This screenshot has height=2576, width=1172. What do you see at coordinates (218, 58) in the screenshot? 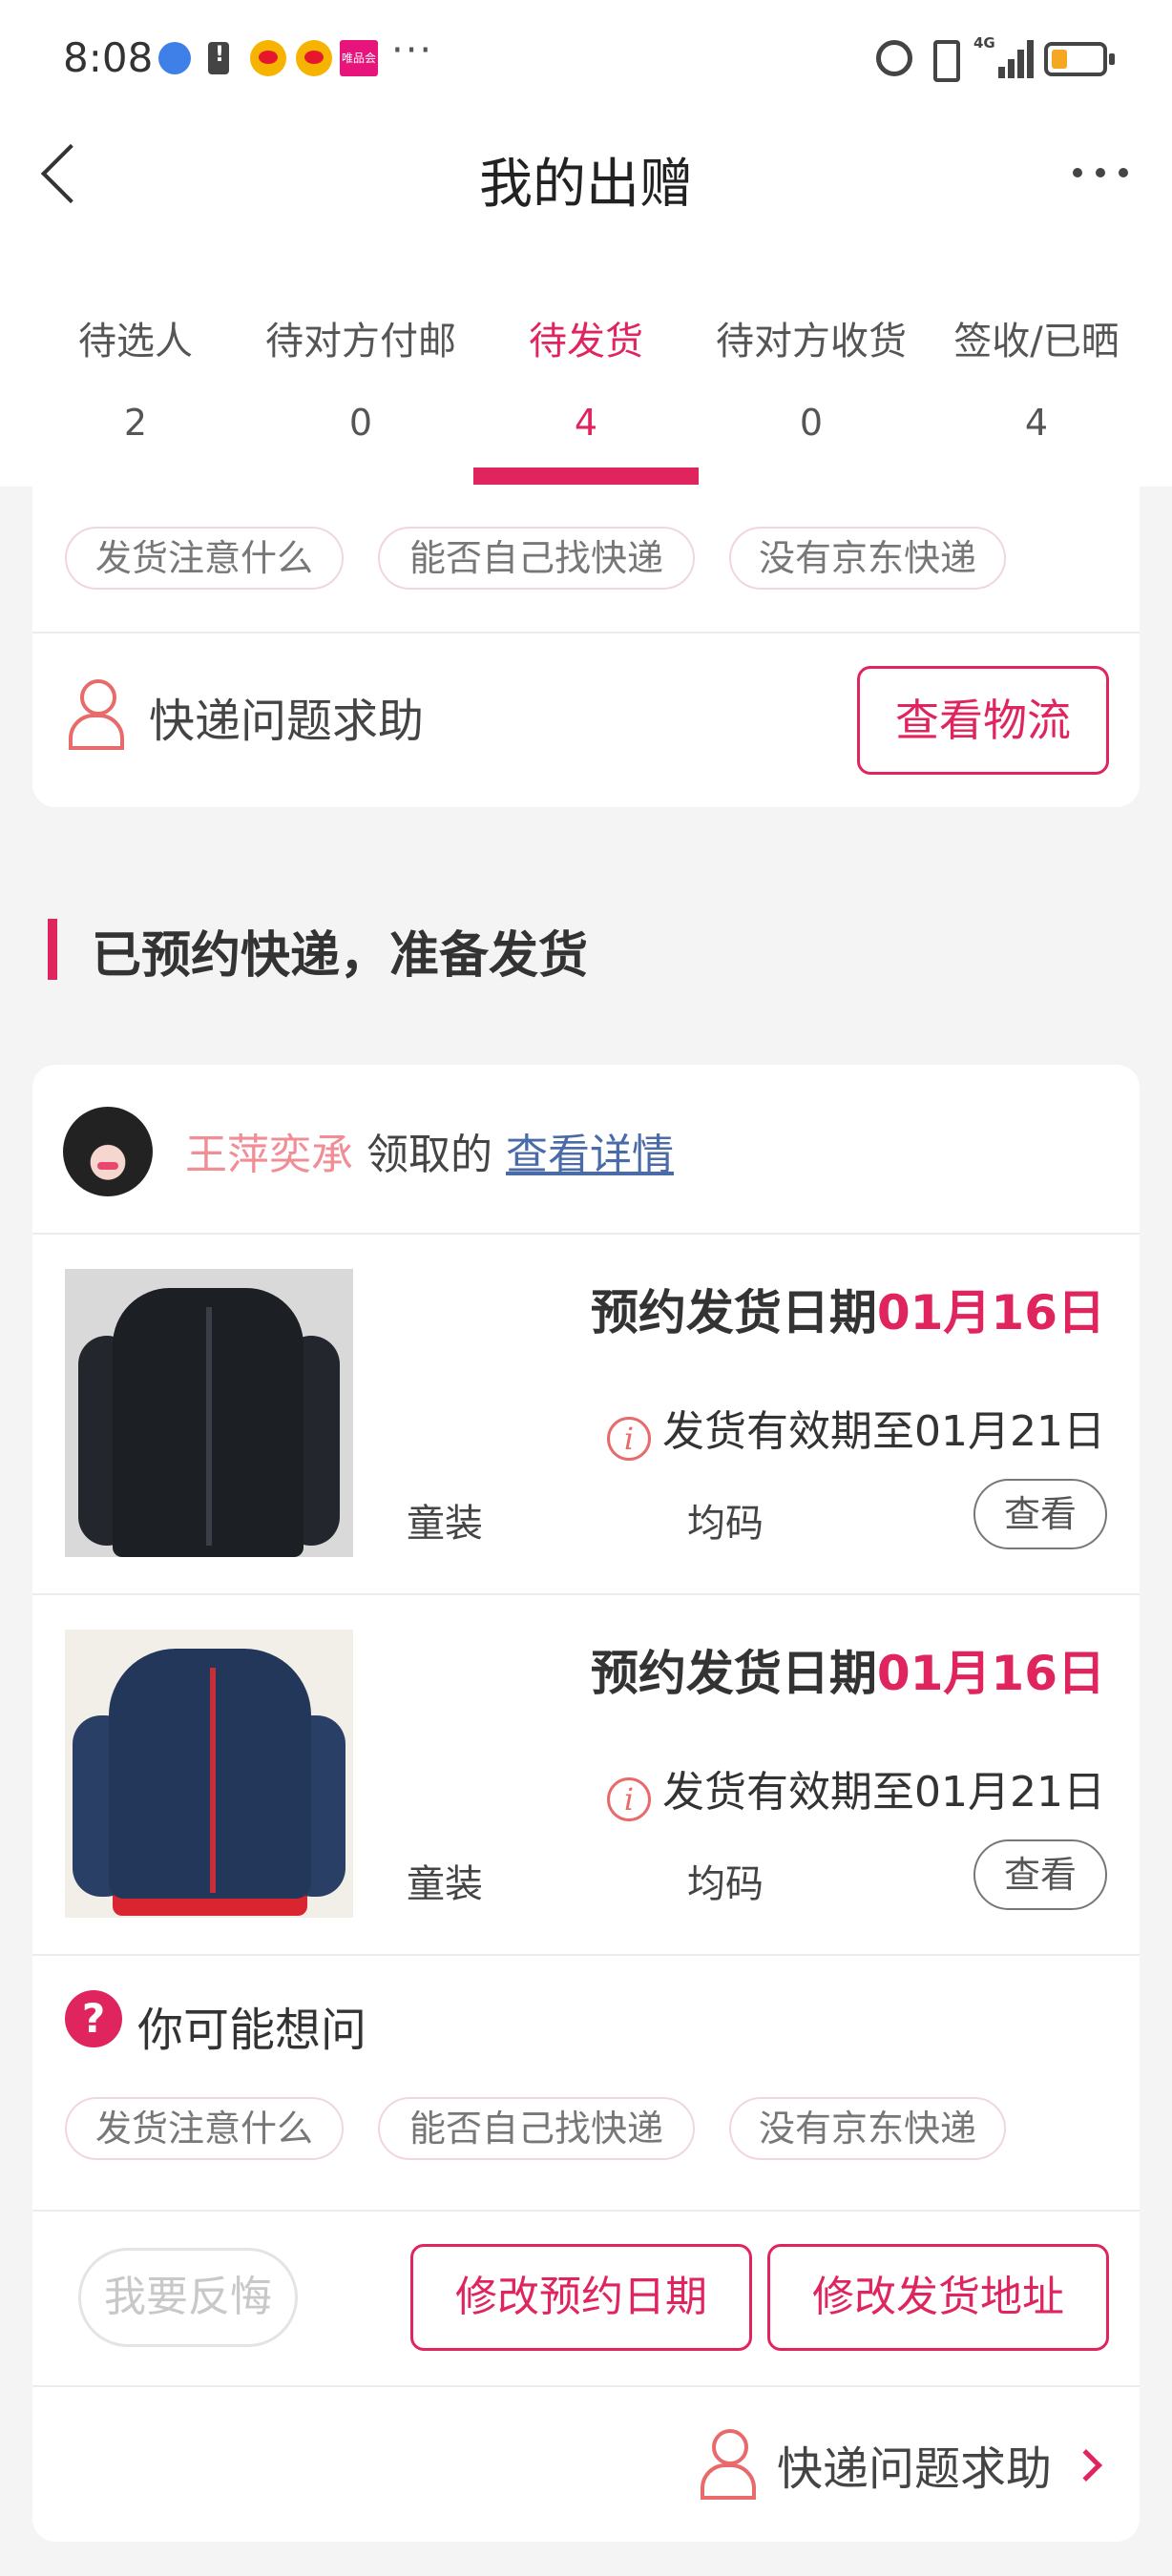
I see `battery-warning-icon` at bounding box center [218, 58].